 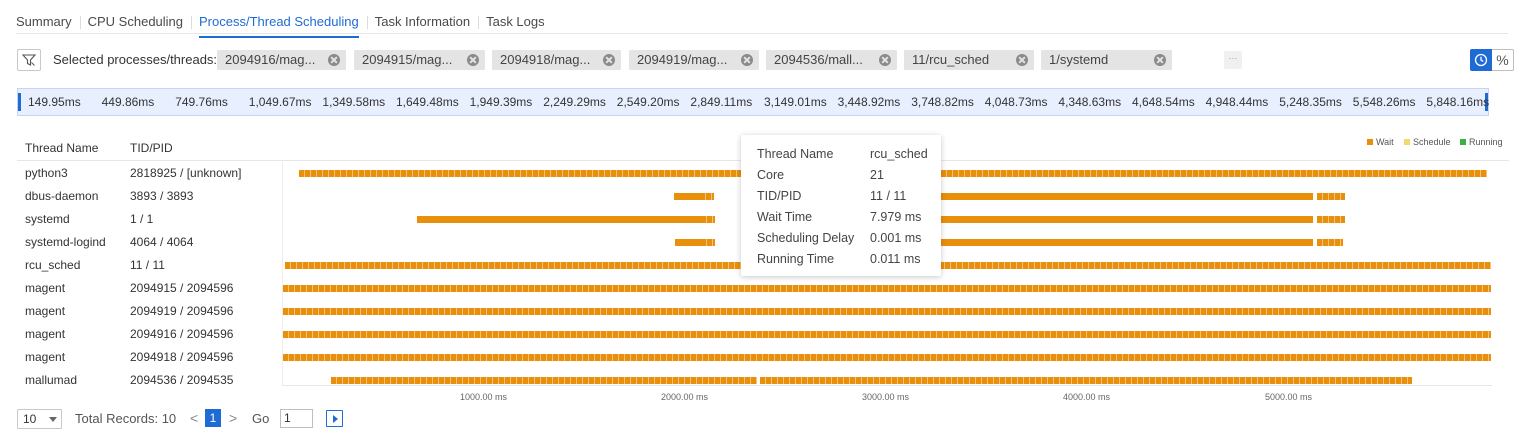 What do you see at coordinates (721, 102) in the screenshot?
I see `ruler-tick-label: 2,849.11ms` at bounding box center [721, 102].